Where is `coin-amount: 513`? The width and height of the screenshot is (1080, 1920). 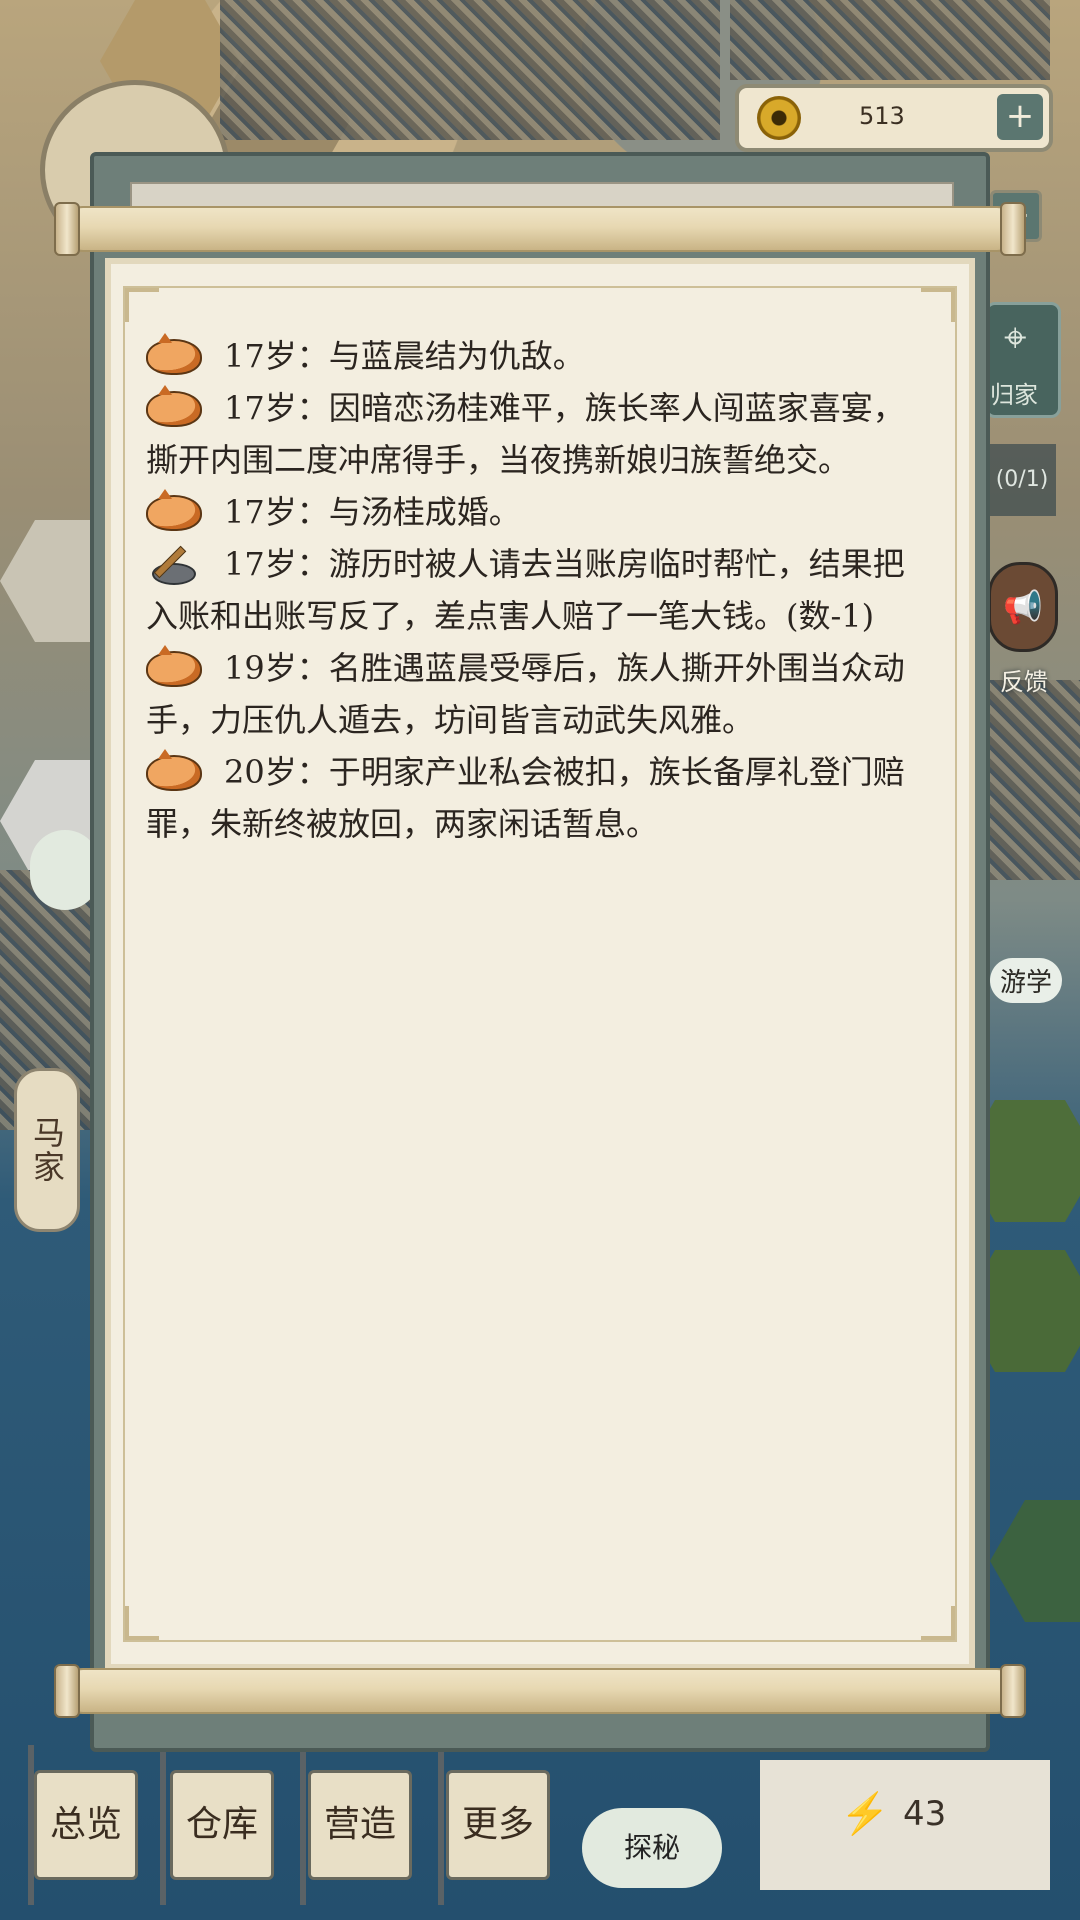 coin-amount: 513 is located at coordinates (882, 116).